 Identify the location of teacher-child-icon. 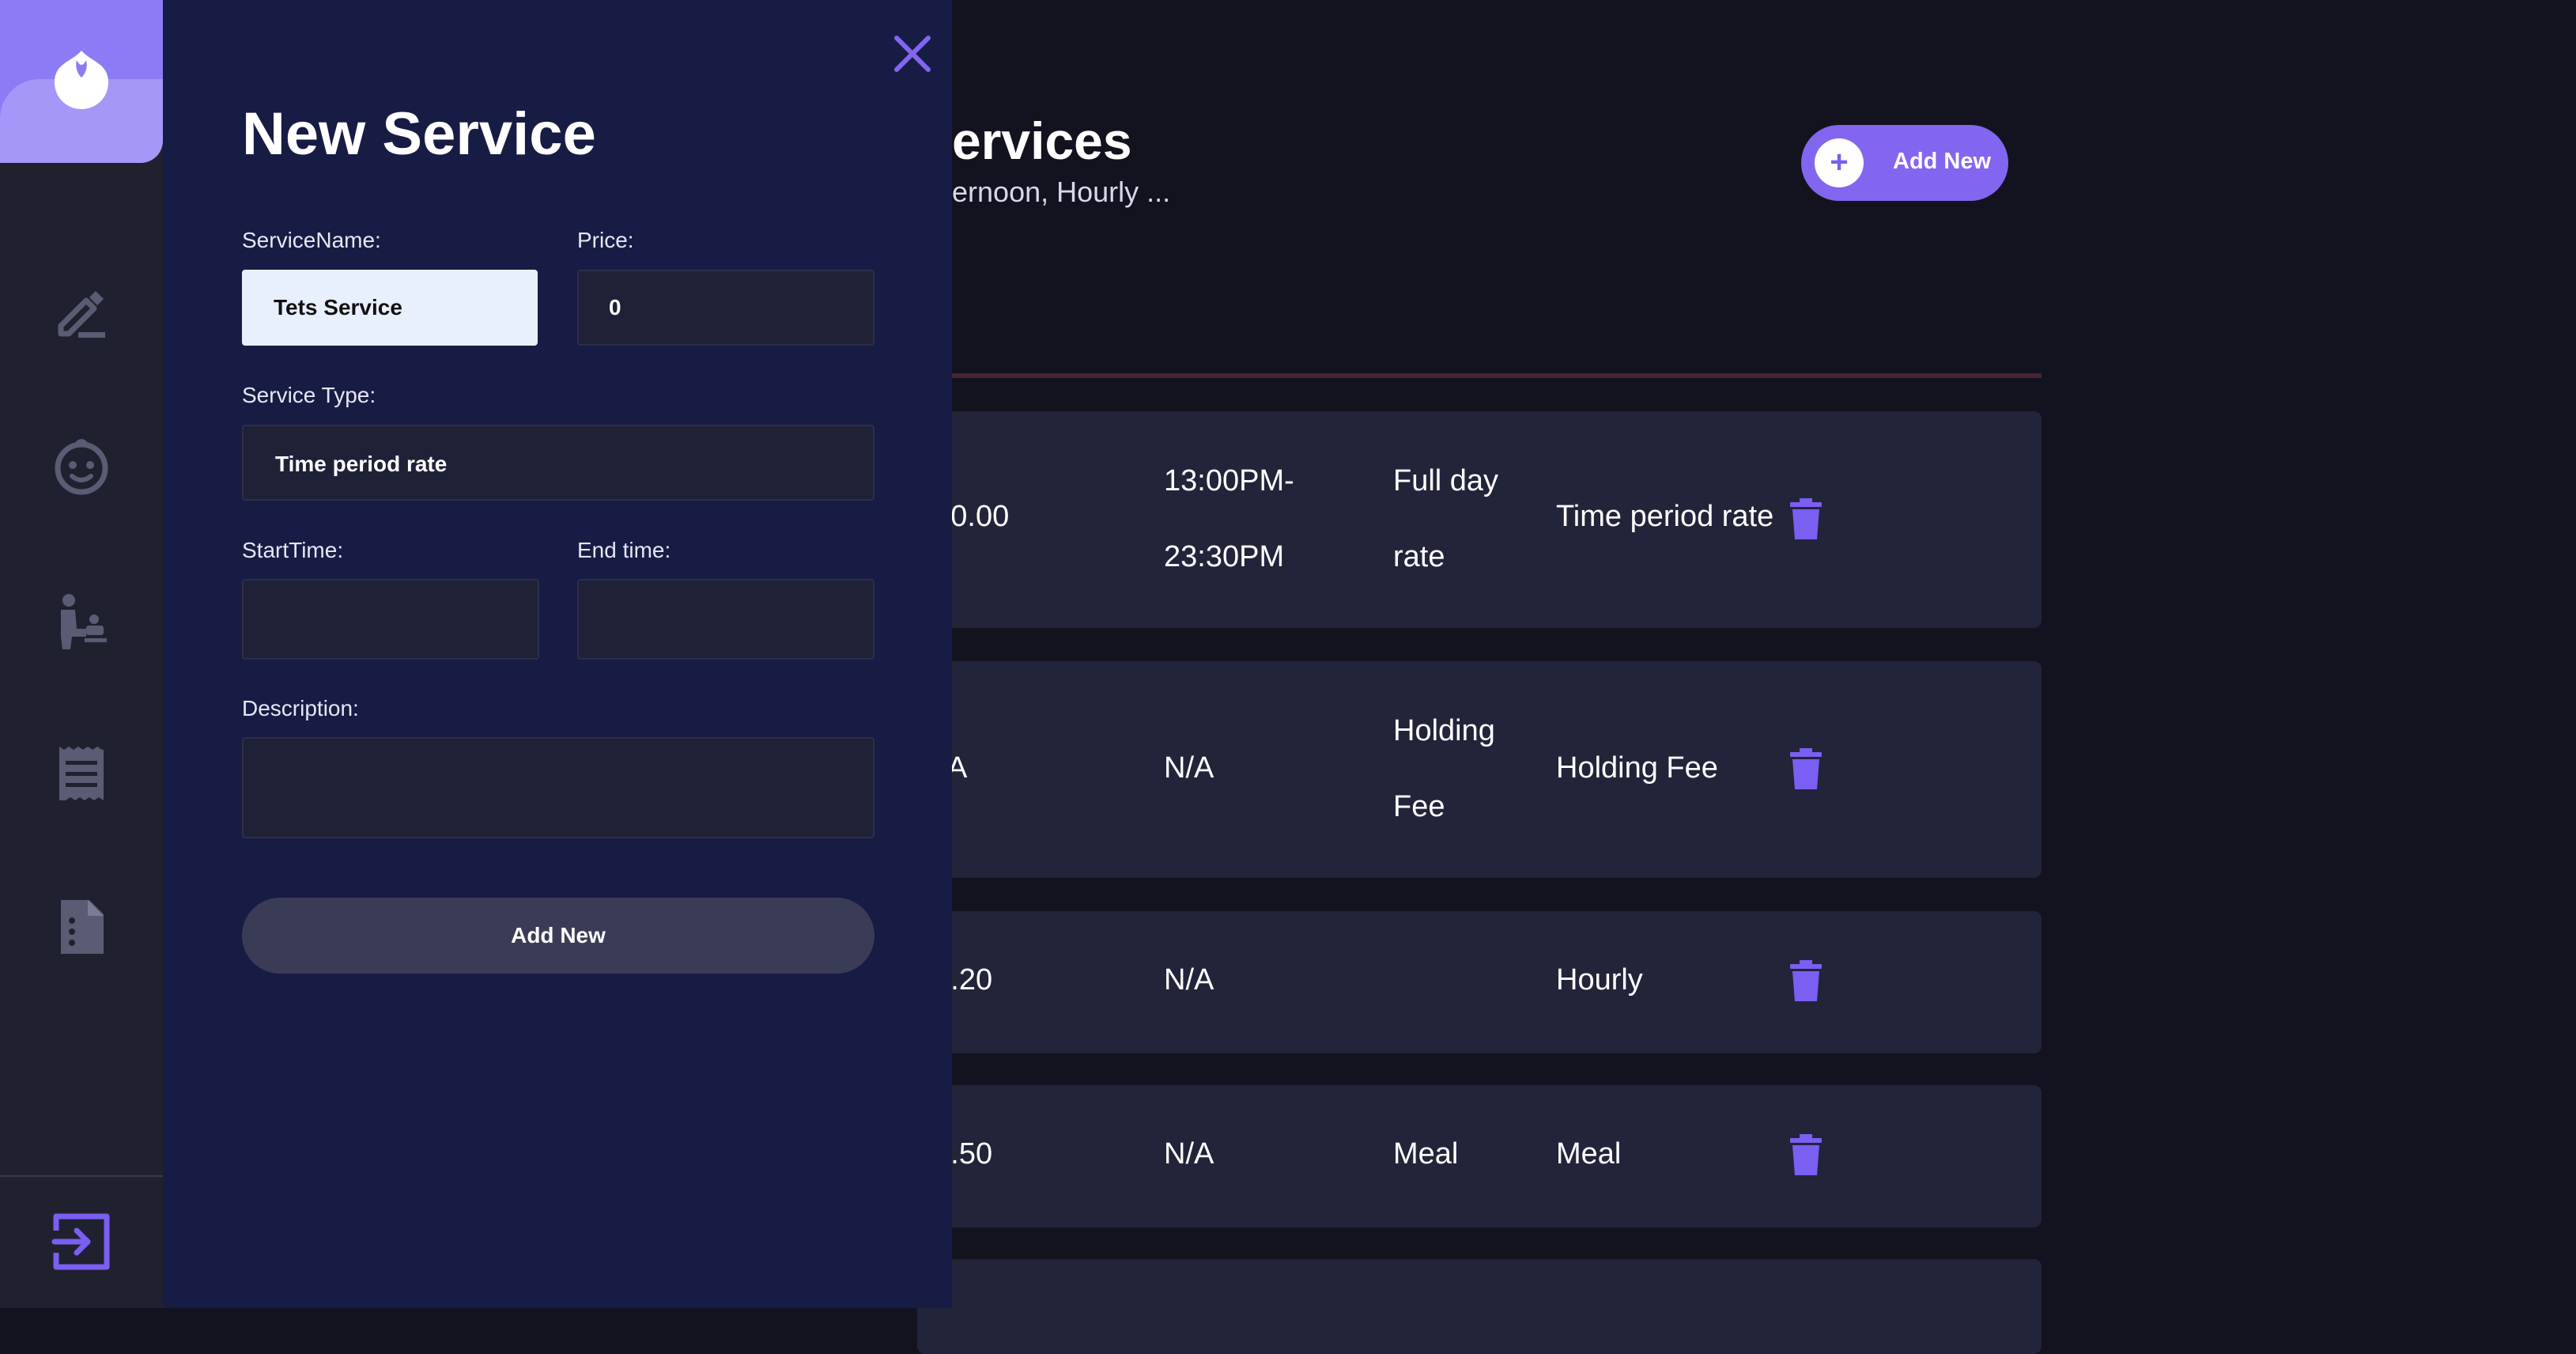
(84, 622).